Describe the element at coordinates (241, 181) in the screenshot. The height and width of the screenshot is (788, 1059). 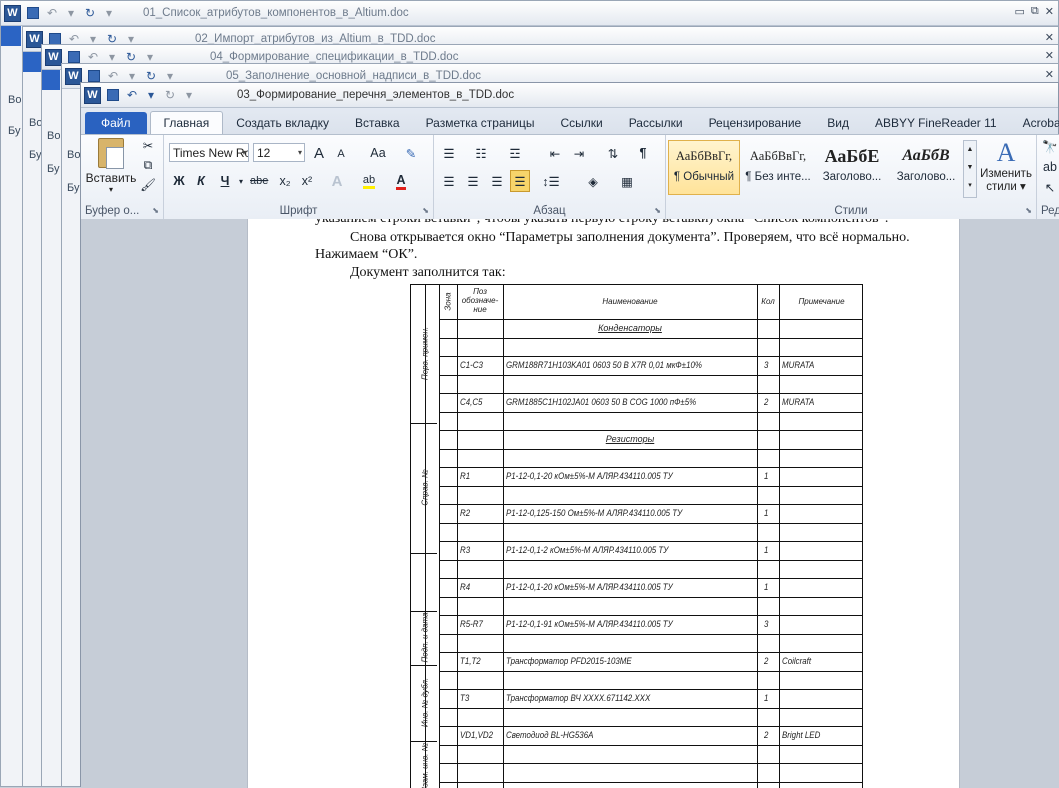
I see `chevron-down-icon: ▾` at that location.